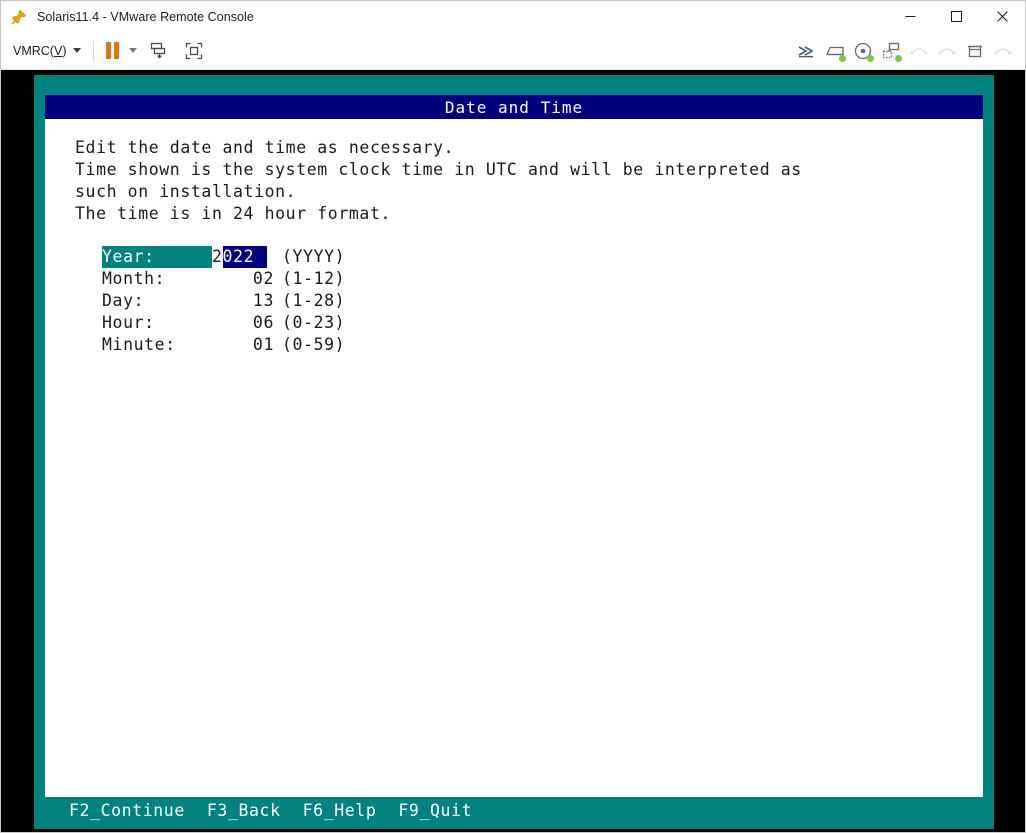  I want to click on form-row-hour: Hour: 06 (0-23), so click(223, 323).